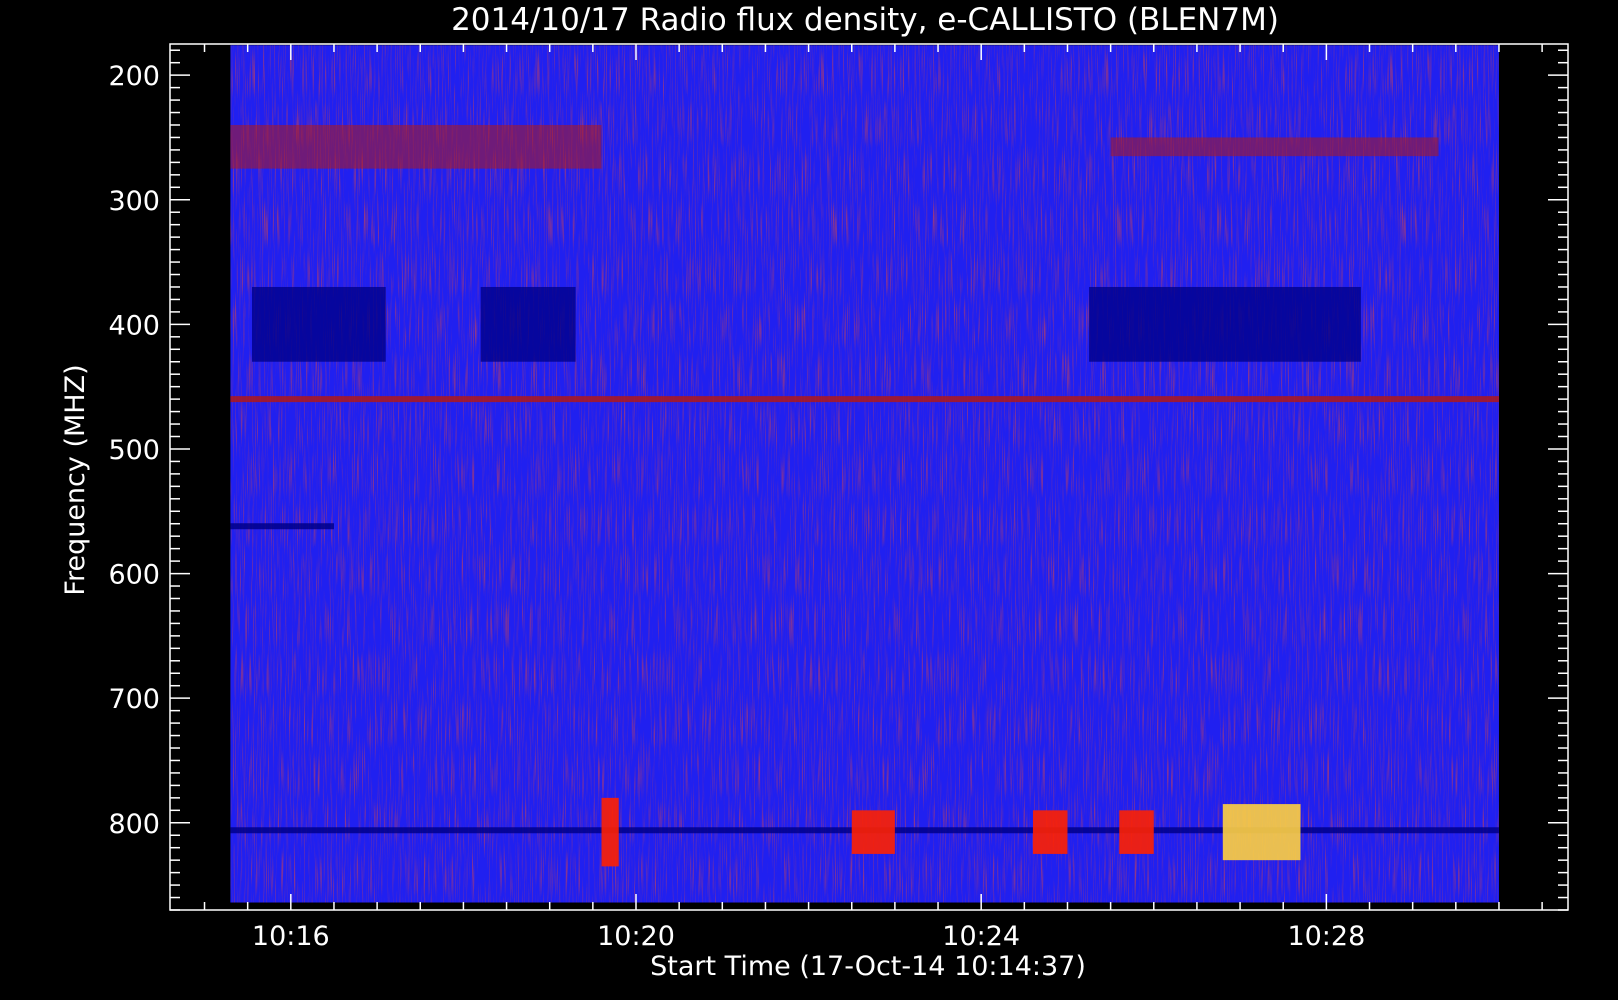 This screenshot has height=1000, width=1618. What do you see at coordinates (868, 966) in the screenshot?
I see `x-axis-label: Start Time (17-Oct-14 10:14:37)` at bounding box center [868, 966].